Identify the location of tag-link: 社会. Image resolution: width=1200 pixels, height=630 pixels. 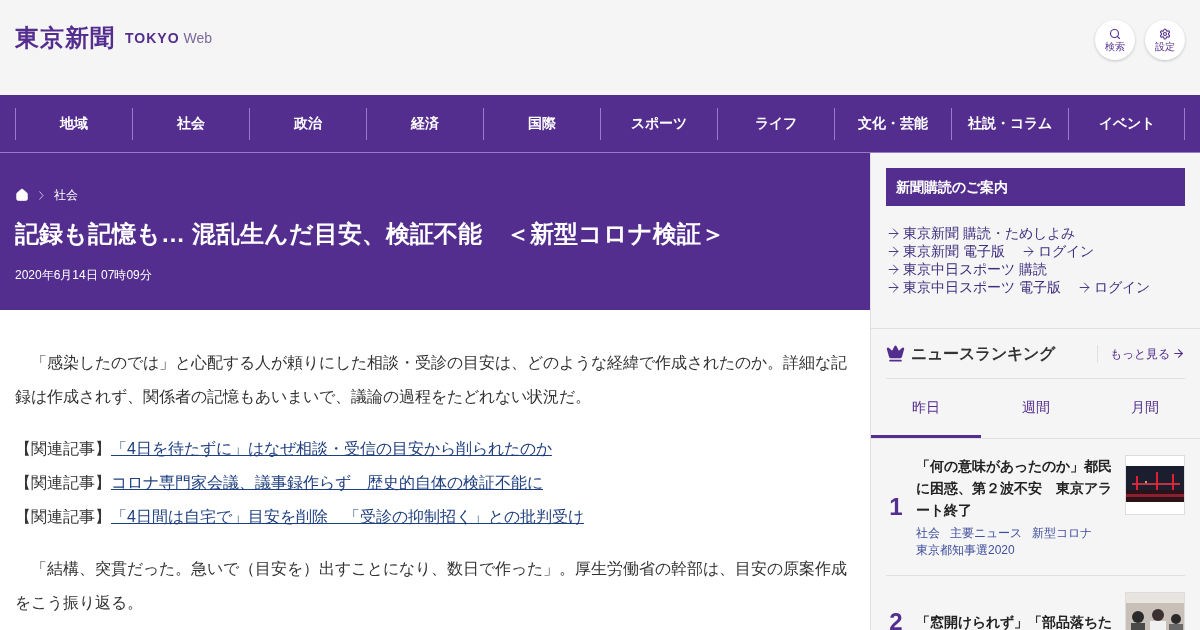
(928, 533).